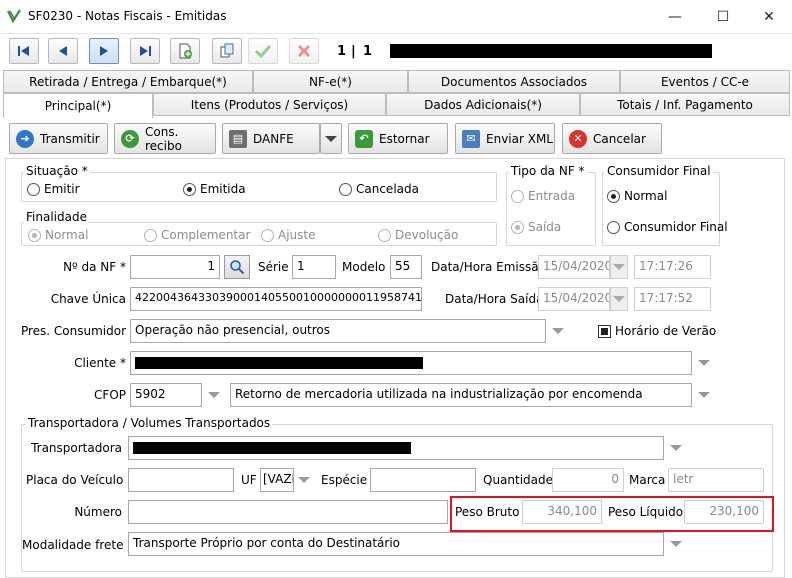 The height and width of the screenshot is (578, 792). What do you see at coordinates (304, 51) in the screenshot?
I see `discard-button` at bounding box center [304, 51].